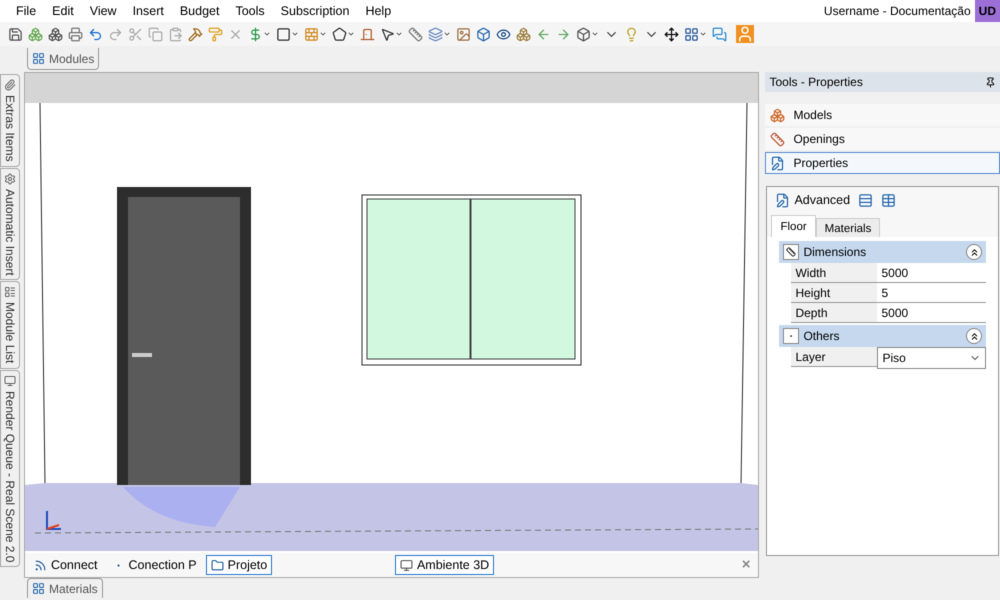 The width and height of the screenshot is (1000, 600). Describe the element at coordinates (834, 292) in the screenshot. I see `property-label: Height` at that location.